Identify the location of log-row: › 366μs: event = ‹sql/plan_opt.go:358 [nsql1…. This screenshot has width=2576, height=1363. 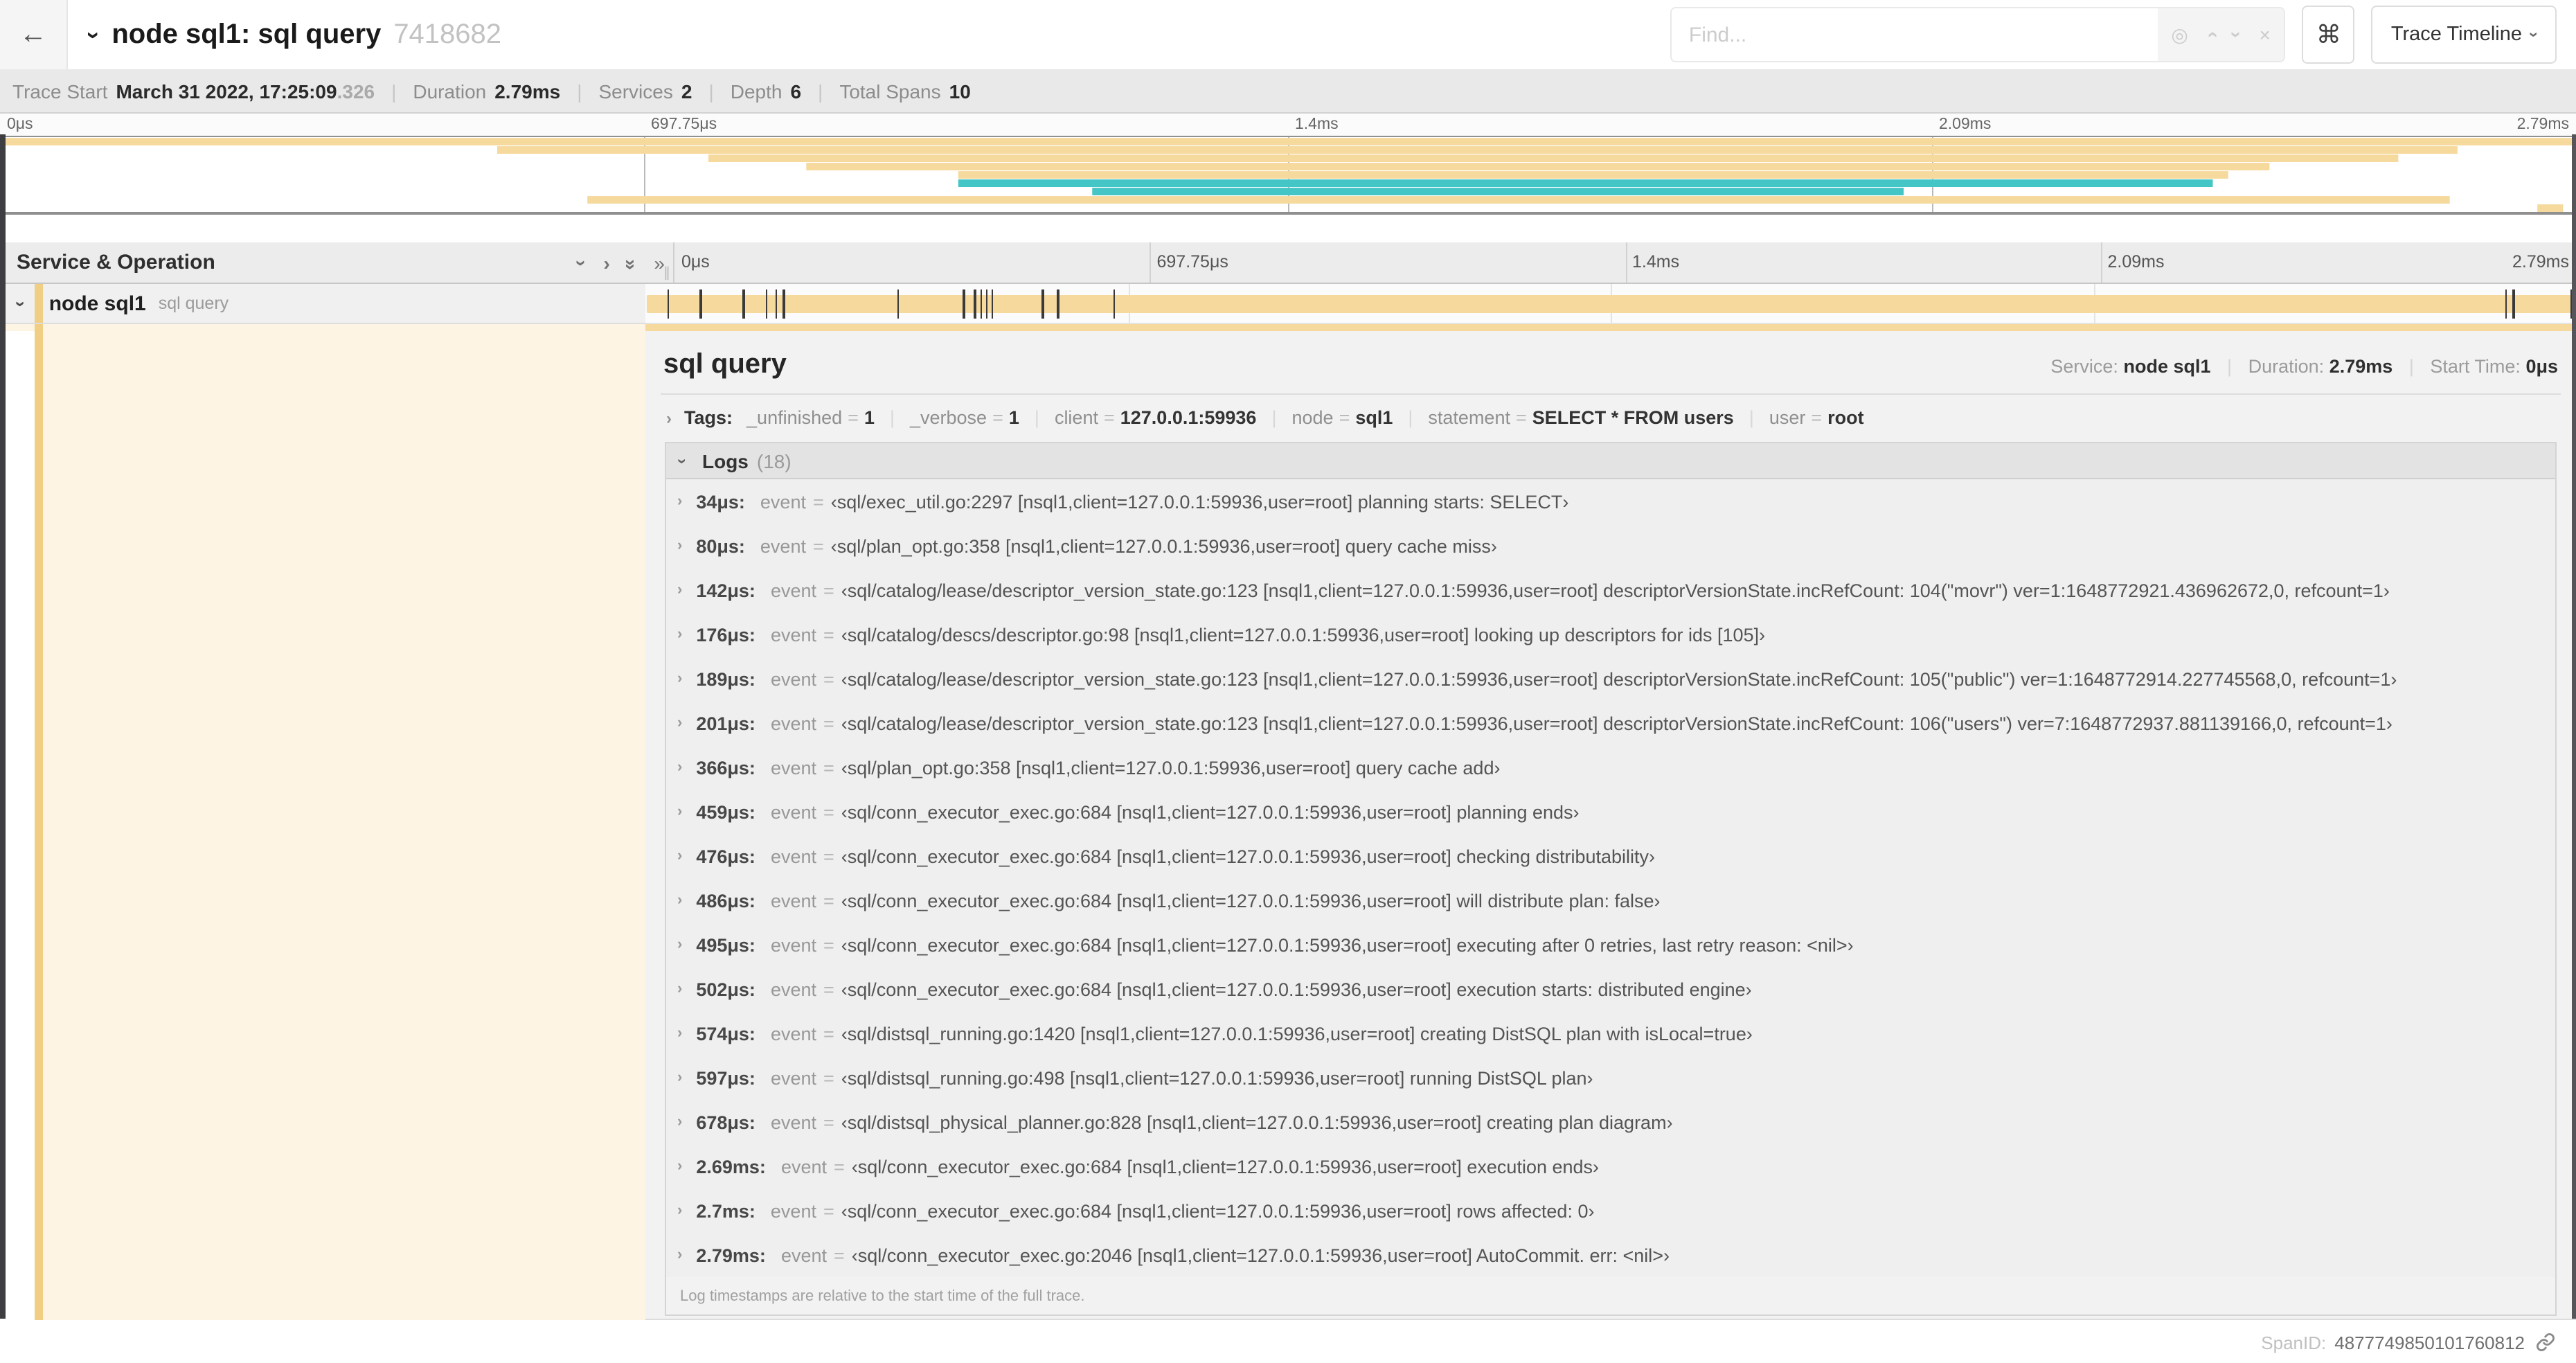
(1611, 767).